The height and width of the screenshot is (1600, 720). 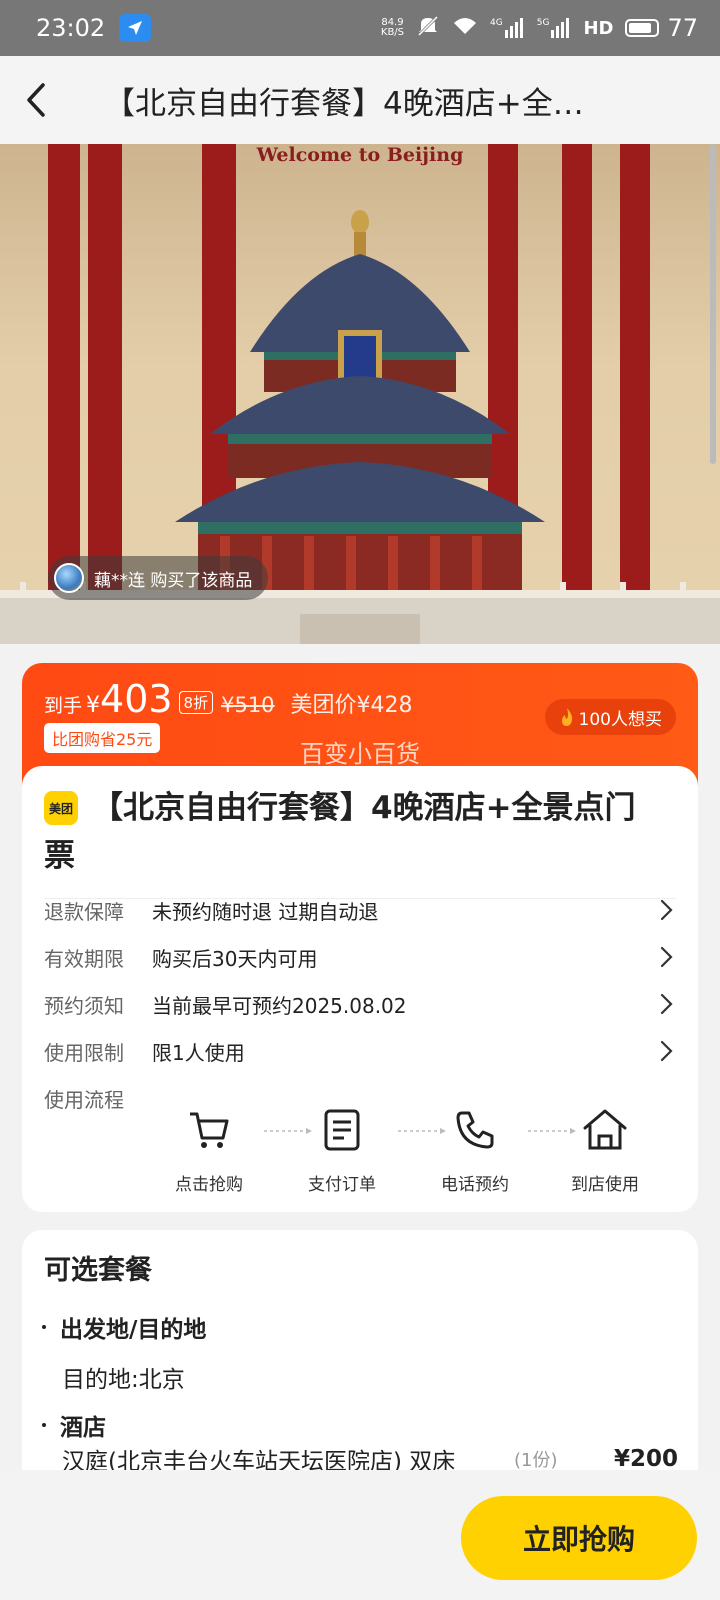 I want to click on price-amount: 403, so click(x=136, y=699).